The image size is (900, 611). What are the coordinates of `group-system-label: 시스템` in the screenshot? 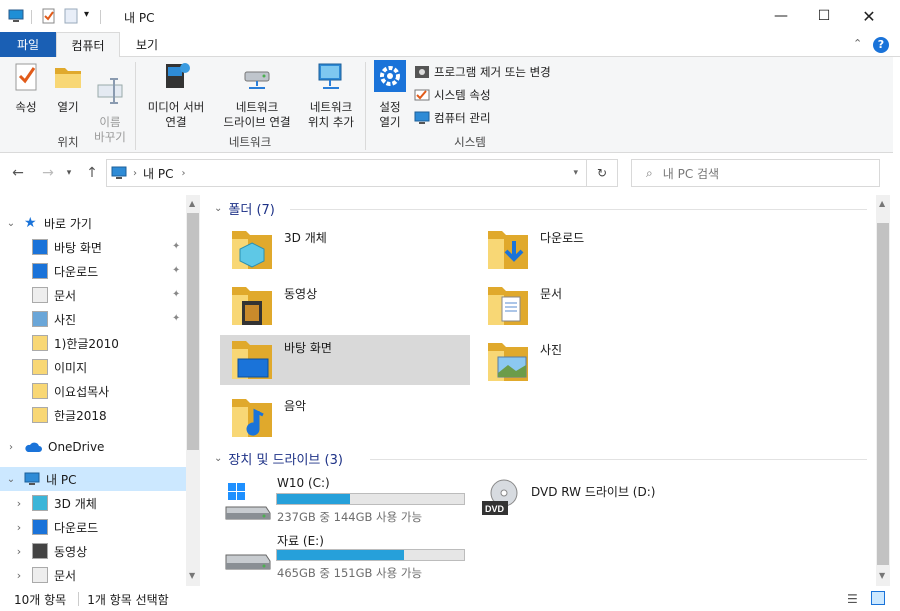 It's located at (470, 142).